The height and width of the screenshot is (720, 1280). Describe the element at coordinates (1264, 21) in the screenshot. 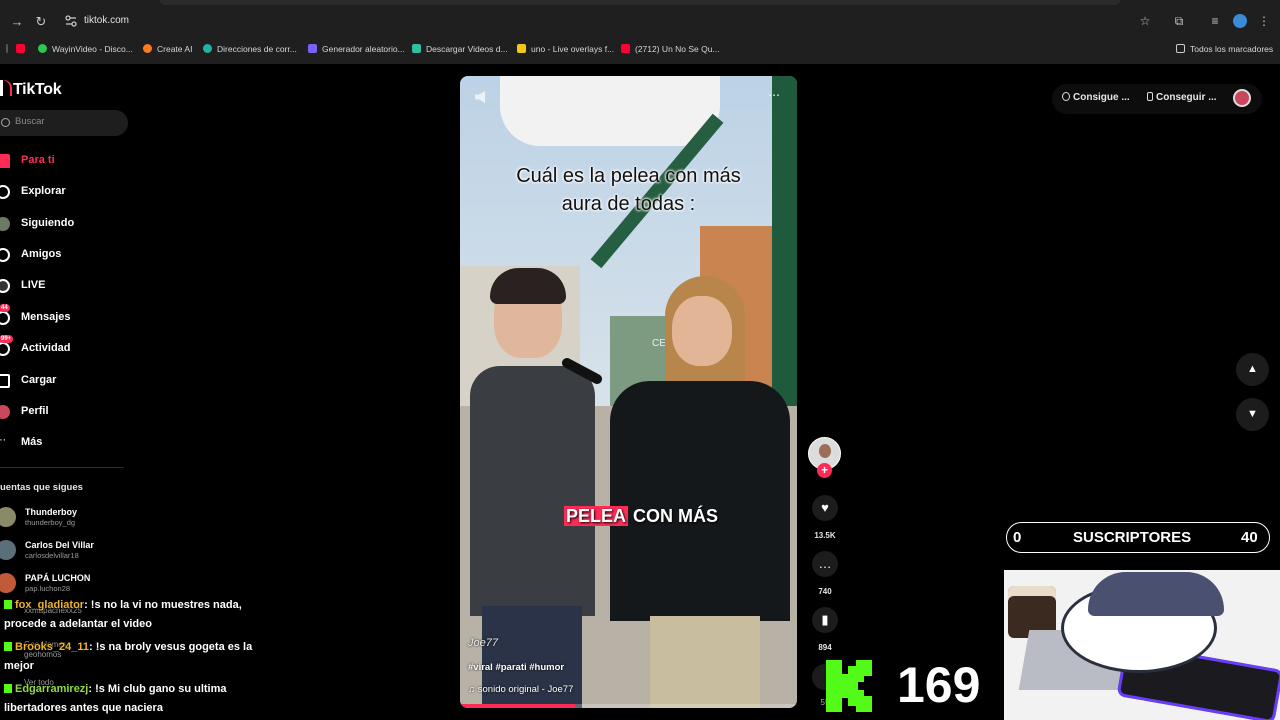

I see `menu-kebab-icon: ⋮` at that location.